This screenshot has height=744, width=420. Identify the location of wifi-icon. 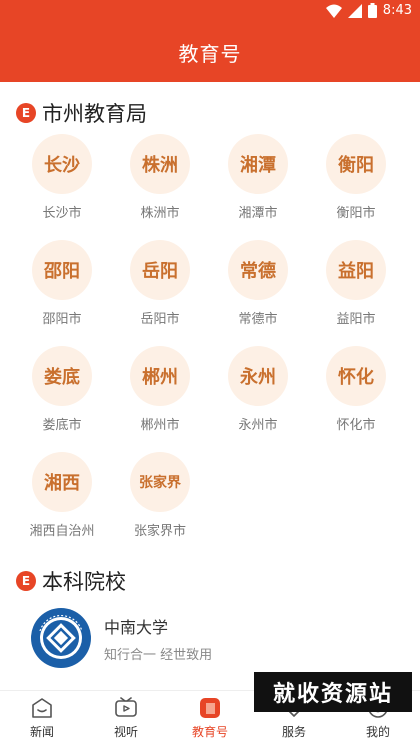
(333, 11).